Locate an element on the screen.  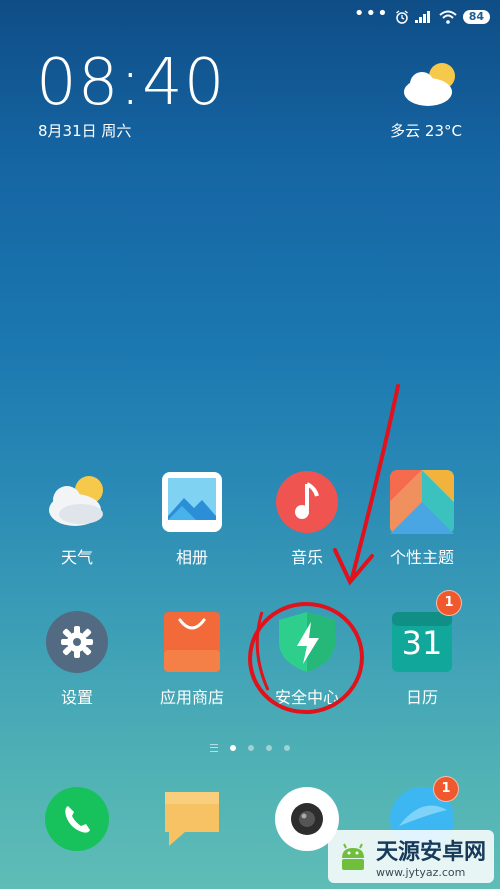
app-label: 天气 is located at coordinates (76, 557).